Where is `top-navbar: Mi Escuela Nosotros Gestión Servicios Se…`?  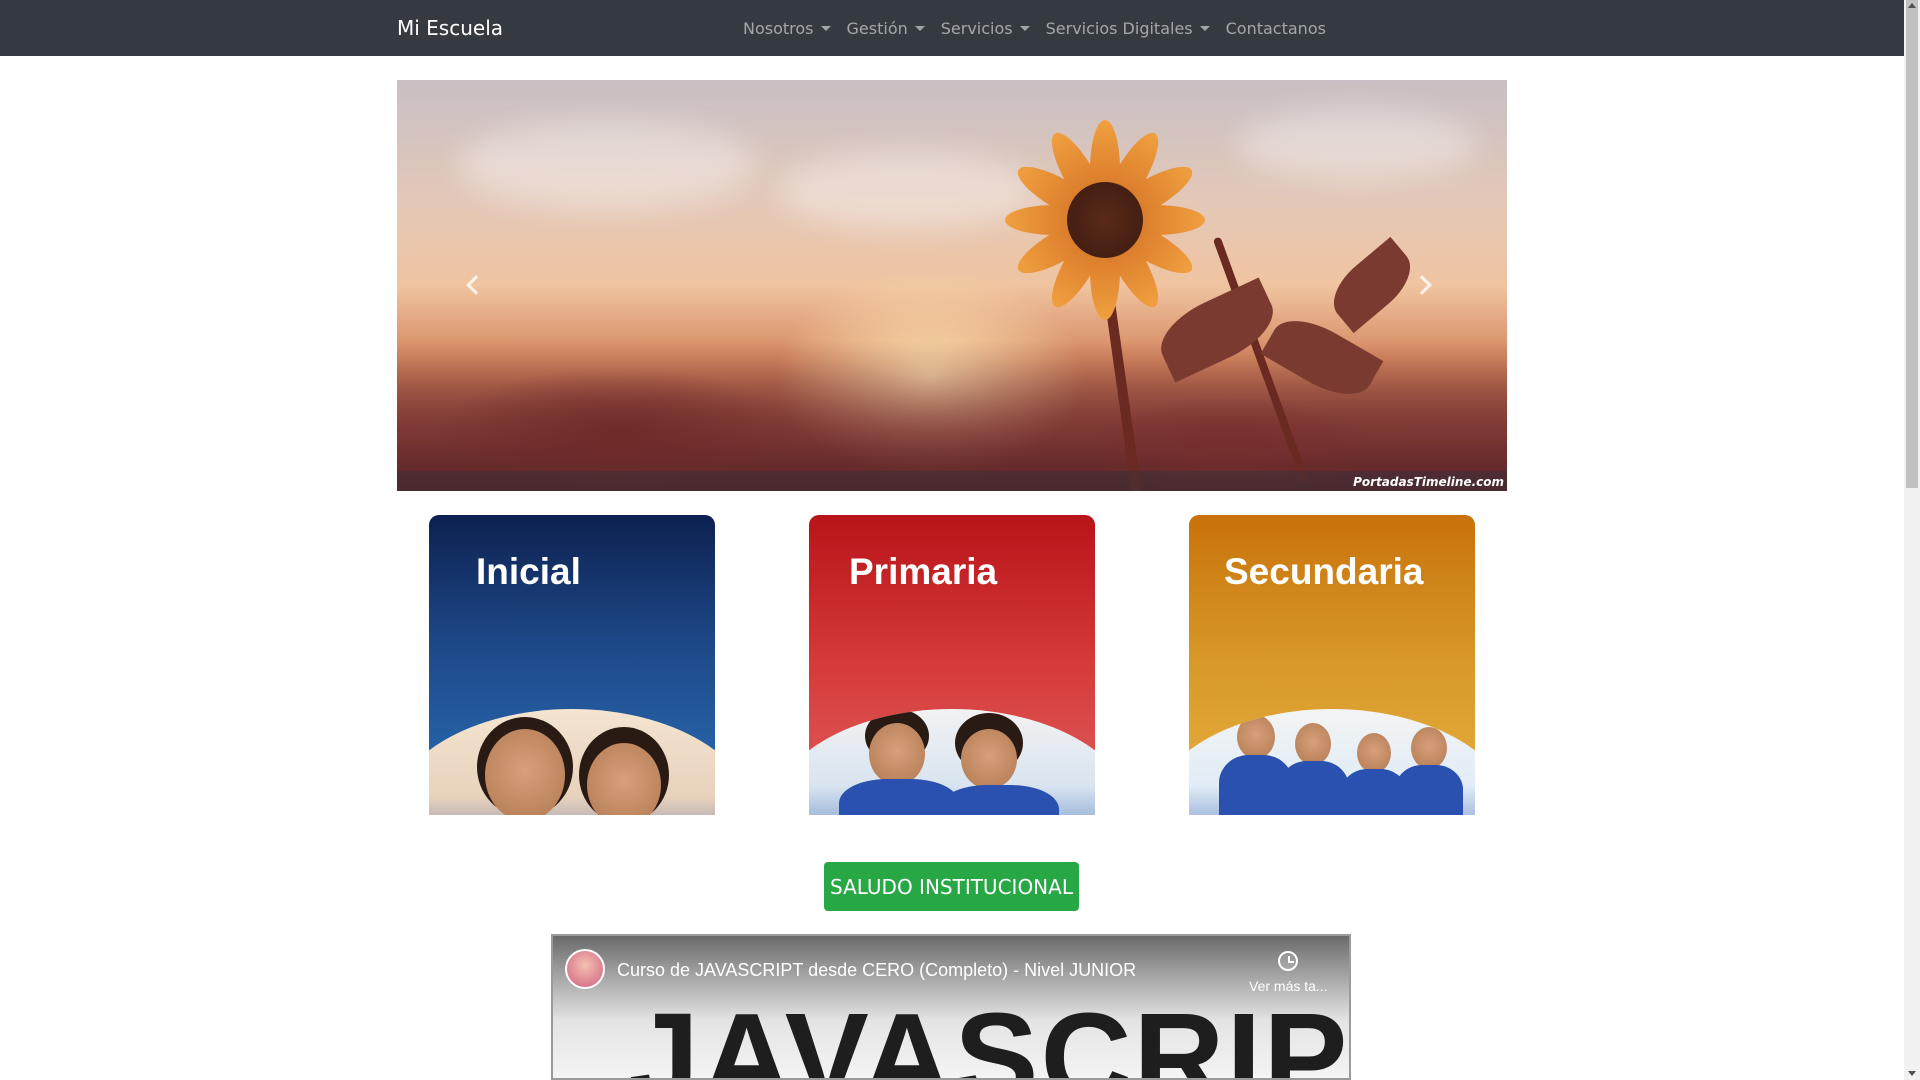
top-navbar: Mi Escuela Nosotros Gestión Servicios Se… is located at coordinates (952, 28).